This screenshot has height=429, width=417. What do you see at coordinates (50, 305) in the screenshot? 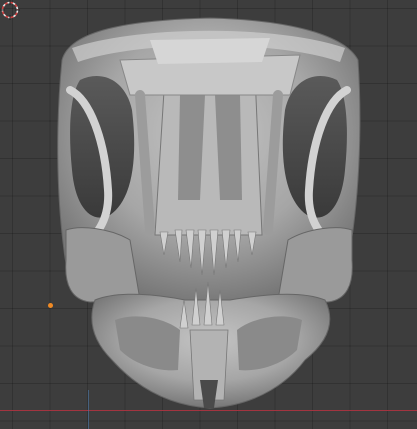
I see `object-origin-dot` at bounding box center [50, 305].